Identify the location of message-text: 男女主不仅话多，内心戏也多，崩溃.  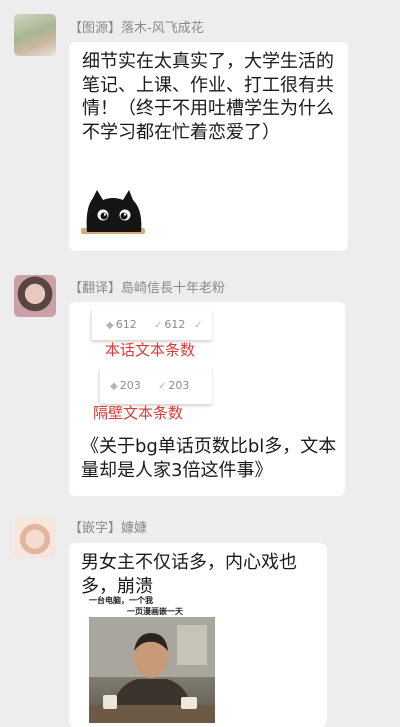
(189, 574).